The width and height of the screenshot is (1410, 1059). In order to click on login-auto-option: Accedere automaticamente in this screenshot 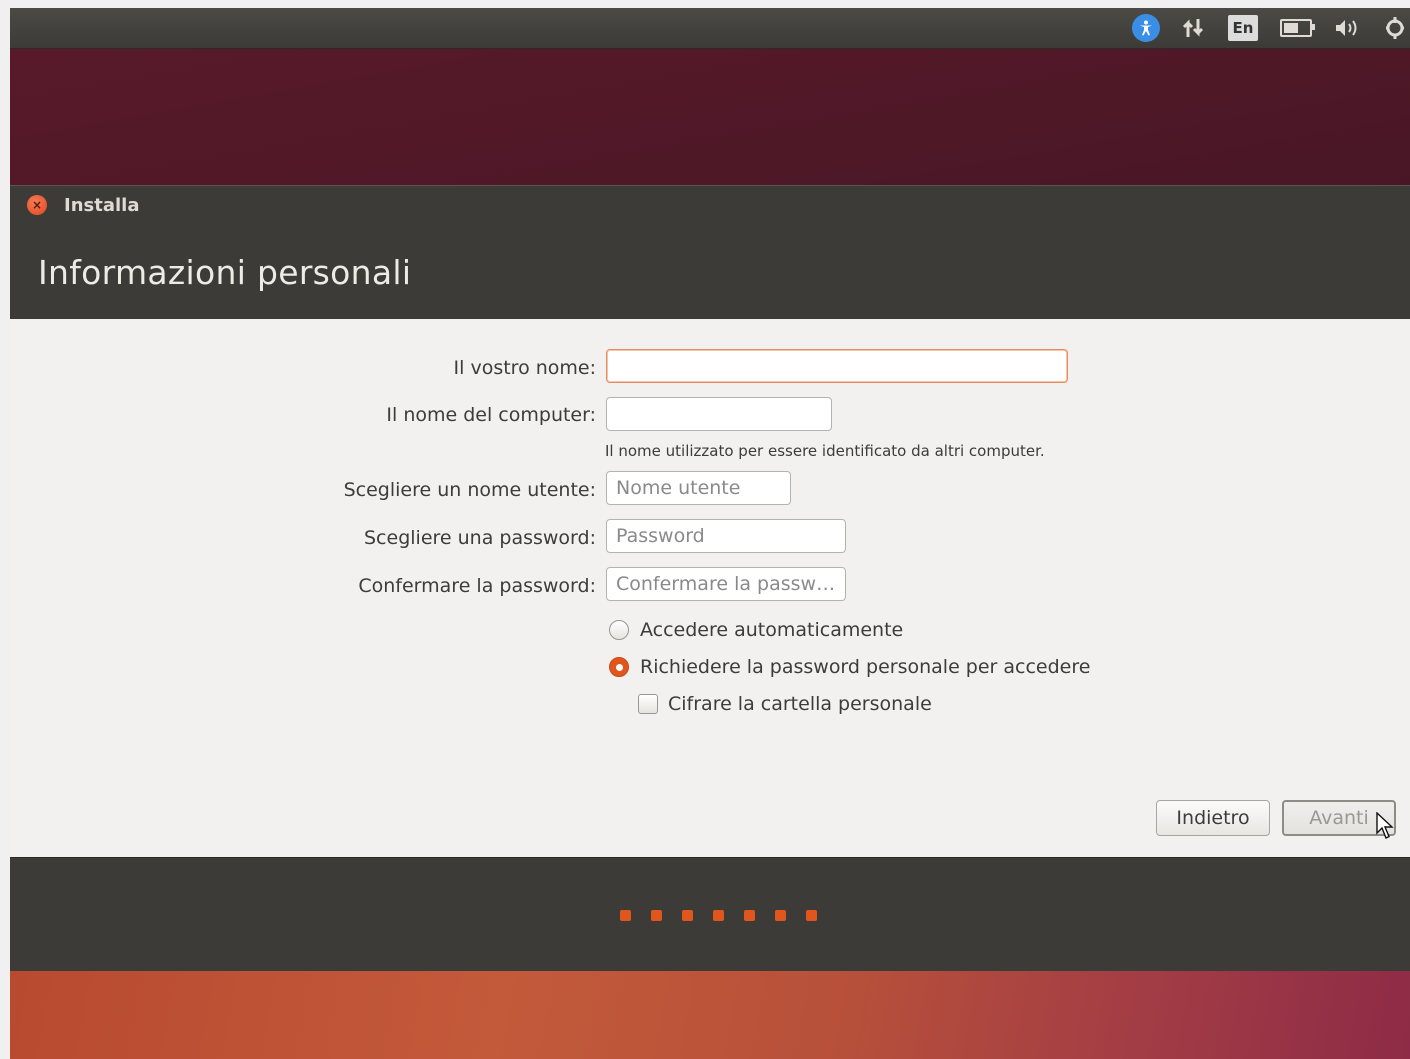, I will do `click(756, 630)`.